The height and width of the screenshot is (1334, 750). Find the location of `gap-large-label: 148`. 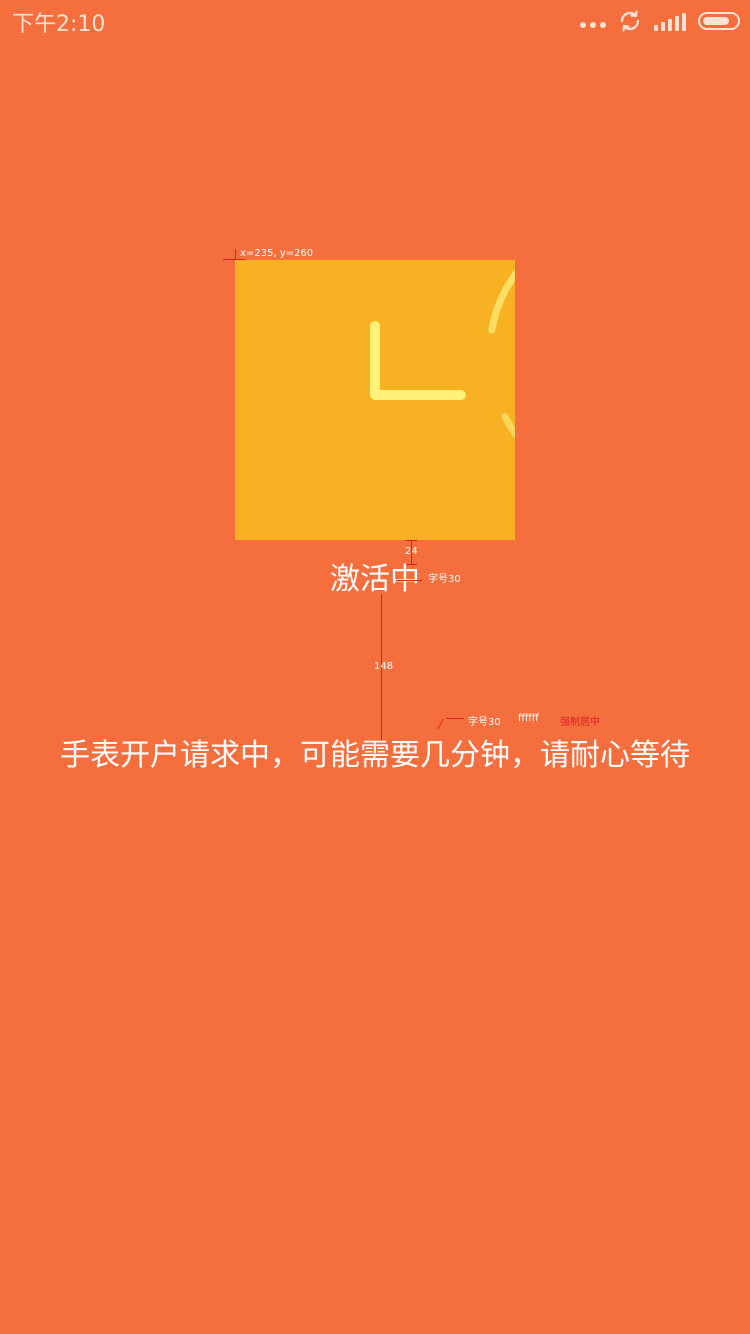

gap-large-label: 148 is located at coordinates (384, 666).